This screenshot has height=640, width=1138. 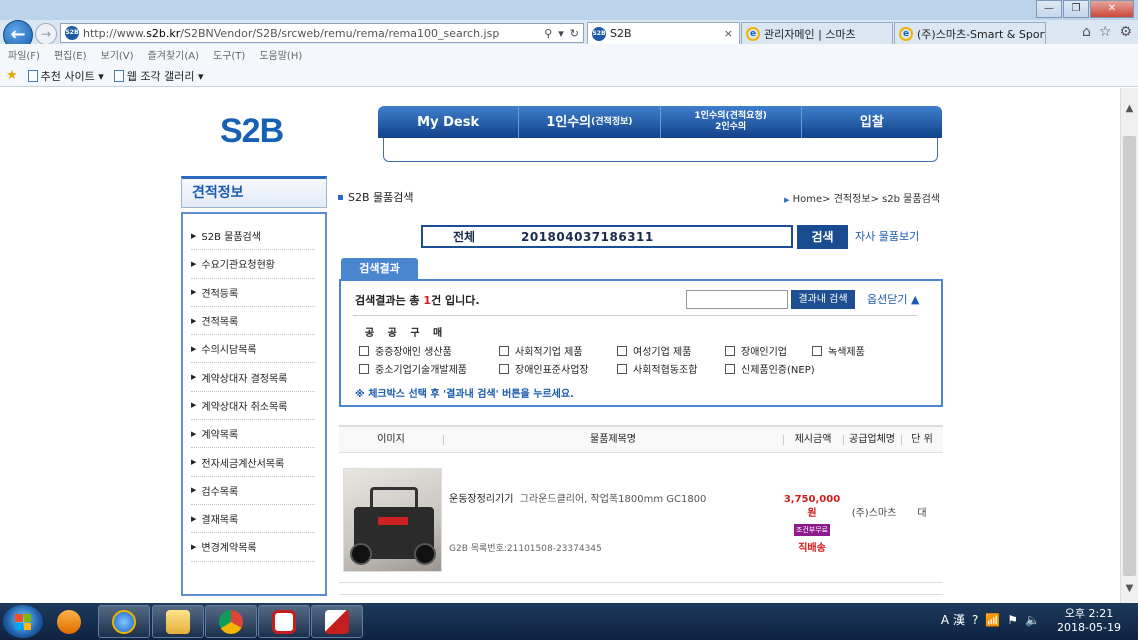 I want to click on search-input: 전체 201804037186311, so click(x=607, y=236).